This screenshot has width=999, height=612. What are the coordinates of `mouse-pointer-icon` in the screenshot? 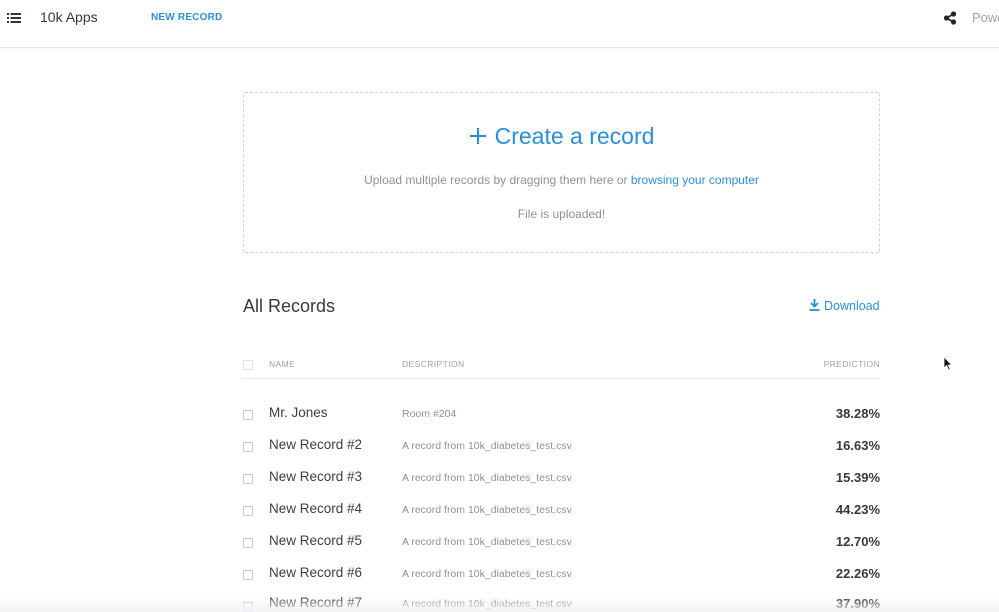 It's located at (948, 363).